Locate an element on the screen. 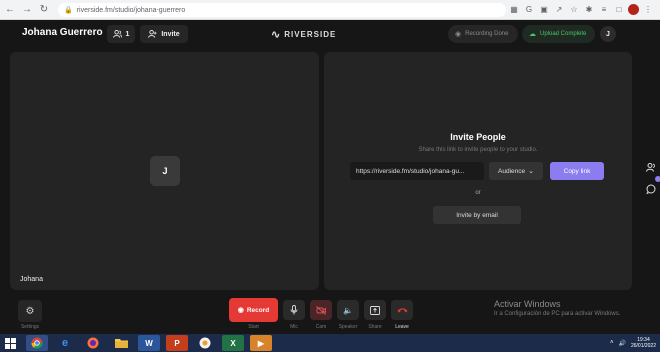  chat-icon is located at coordinates (651, 189).